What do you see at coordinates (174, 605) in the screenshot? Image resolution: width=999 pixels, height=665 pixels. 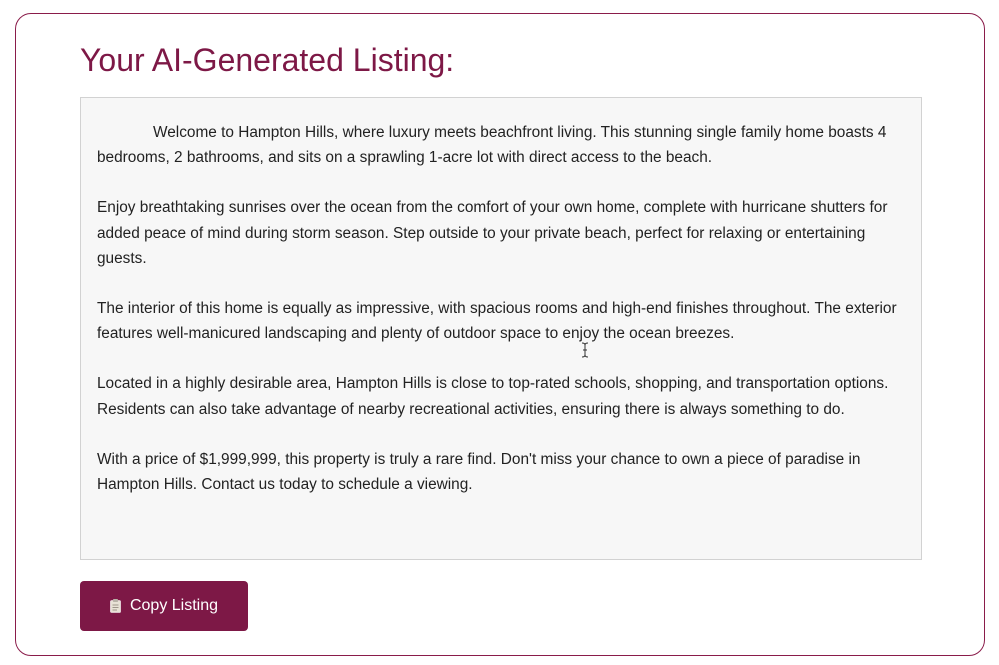 I see `copy-listing-label: Copy Listing` at bounding box center [174, 605].